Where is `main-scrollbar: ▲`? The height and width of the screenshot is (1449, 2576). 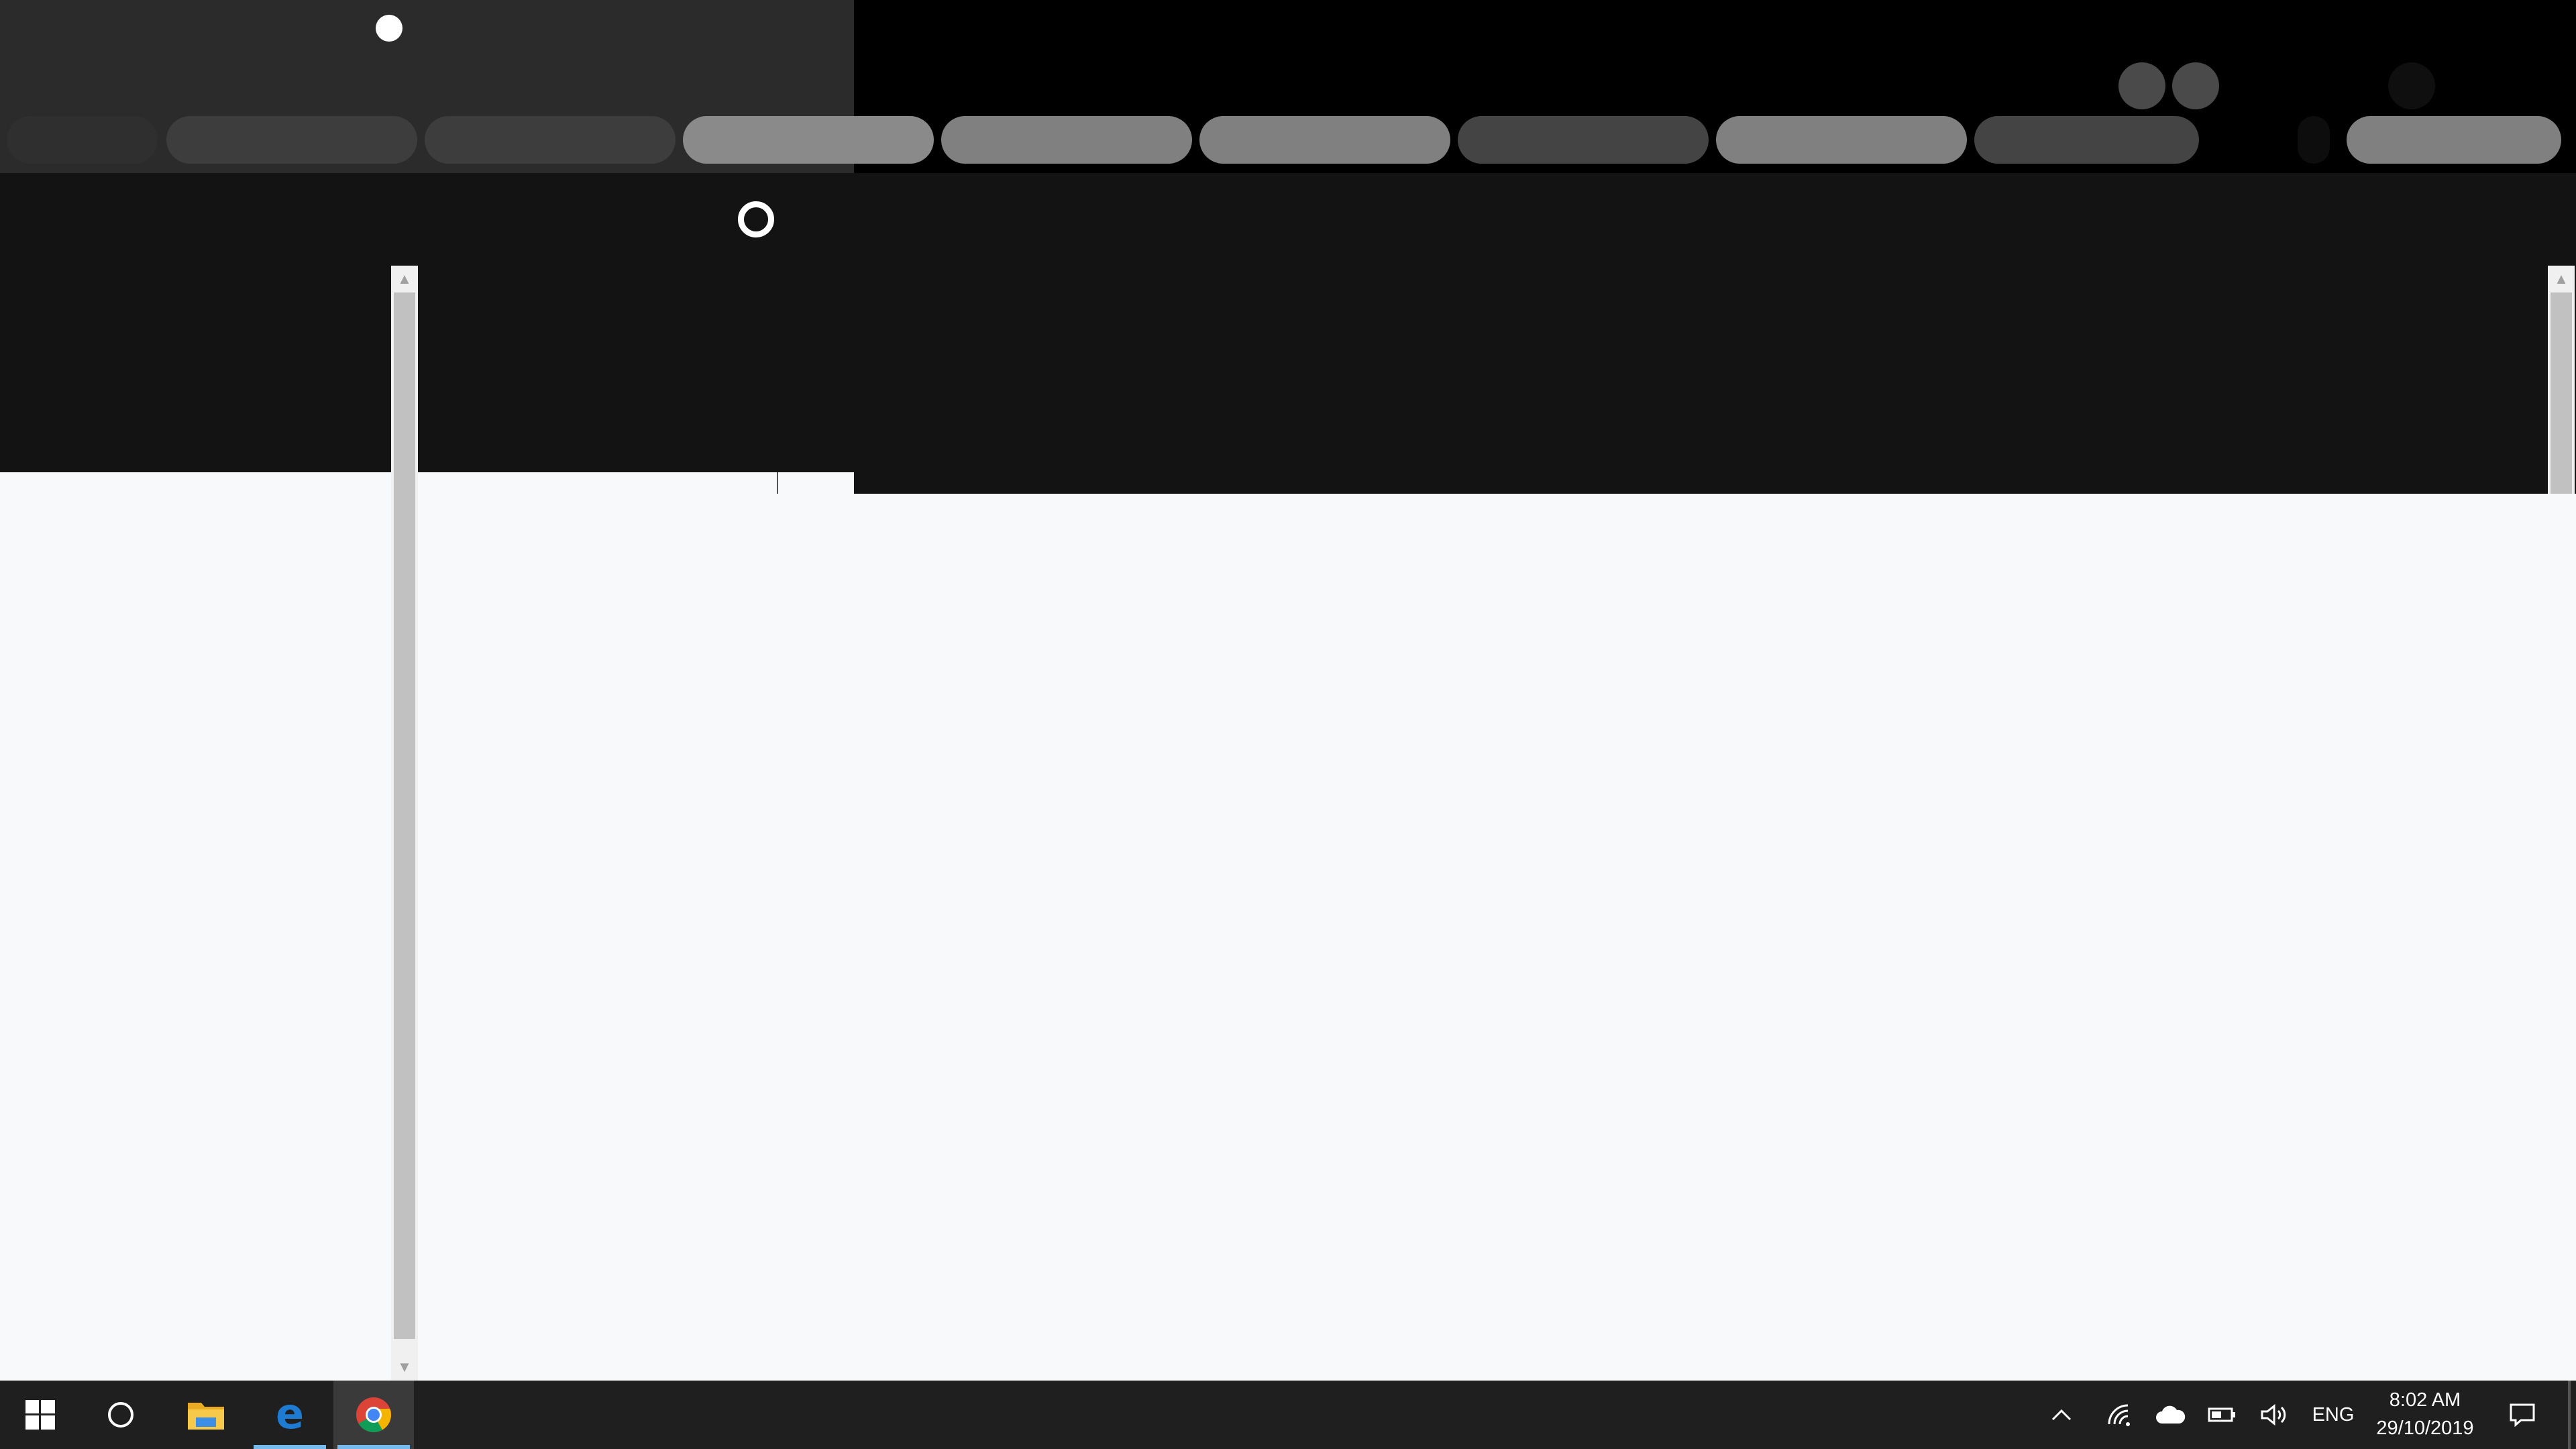 main-scrollbar: ▲ is located at coordinates (2561, 380).